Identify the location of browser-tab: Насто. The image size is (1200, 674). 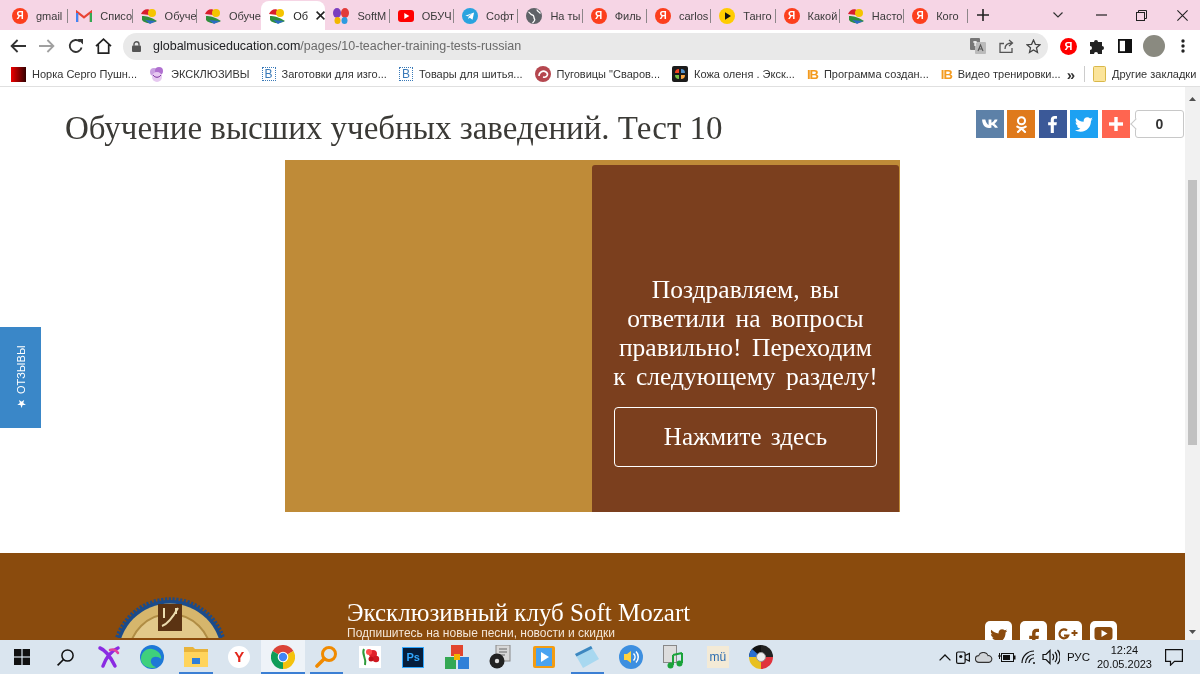
(872, 15).